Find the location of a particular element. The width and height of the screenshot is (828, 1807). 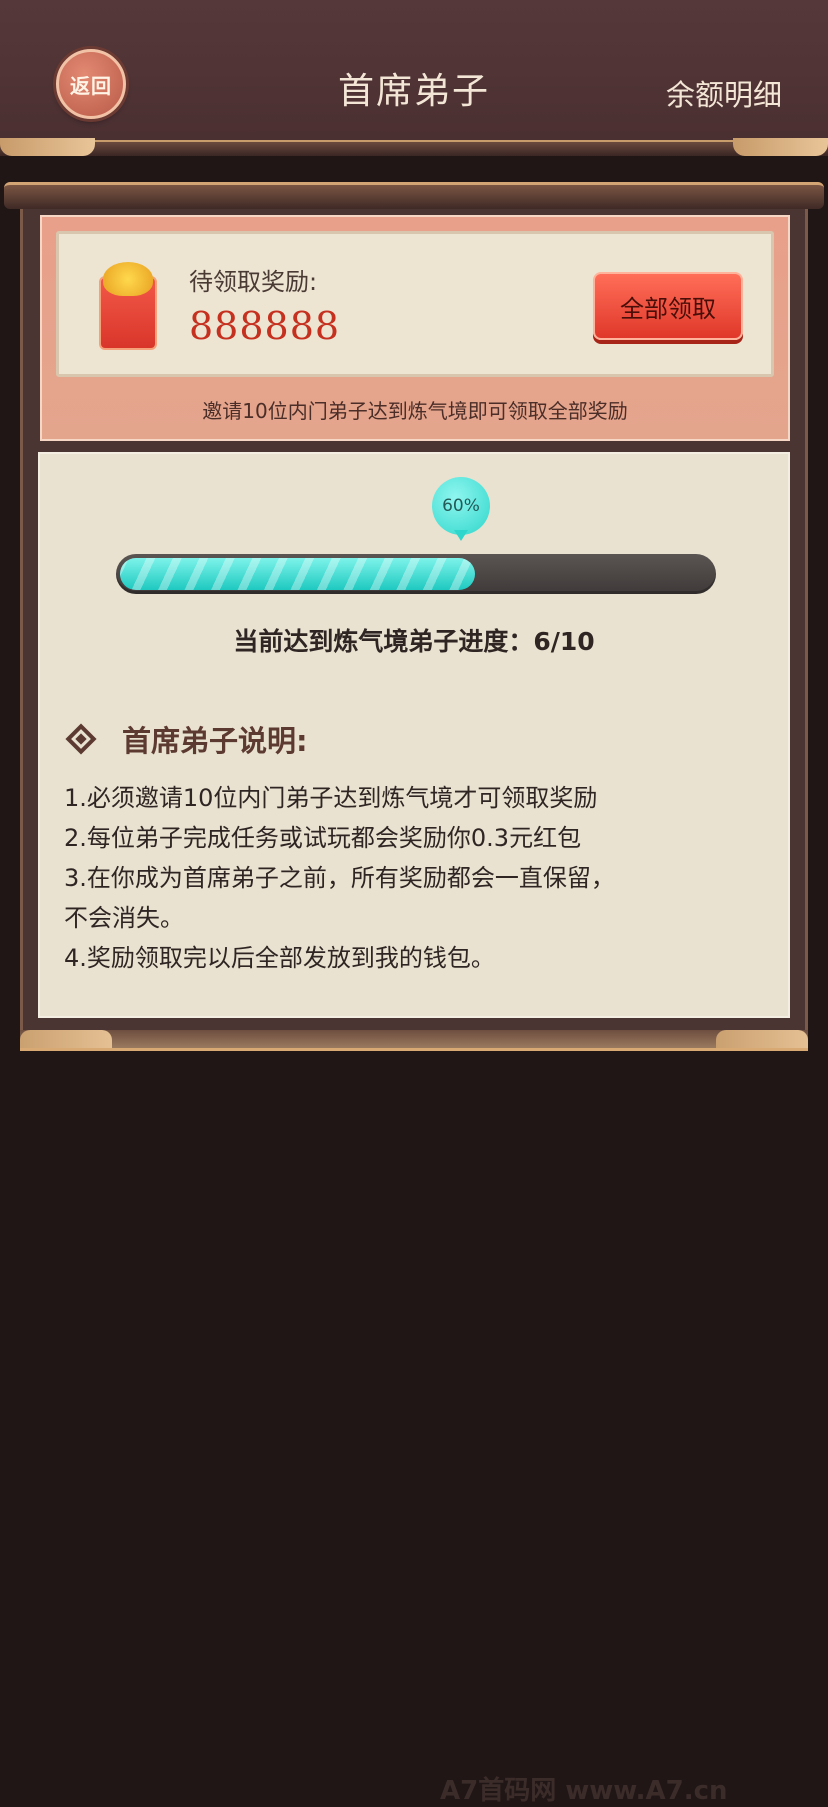

watermark-text: A7首码网 www.A7.cn is located at coordinates (584, 1791).